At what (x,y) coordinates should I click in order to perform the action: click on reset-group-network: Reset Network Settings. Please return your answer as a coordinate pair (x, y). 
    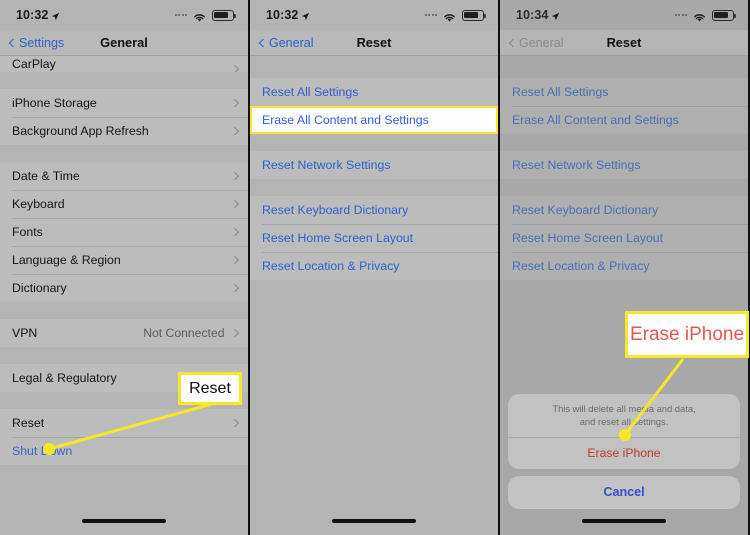
    Looking at the image, I should click on (374, 165).